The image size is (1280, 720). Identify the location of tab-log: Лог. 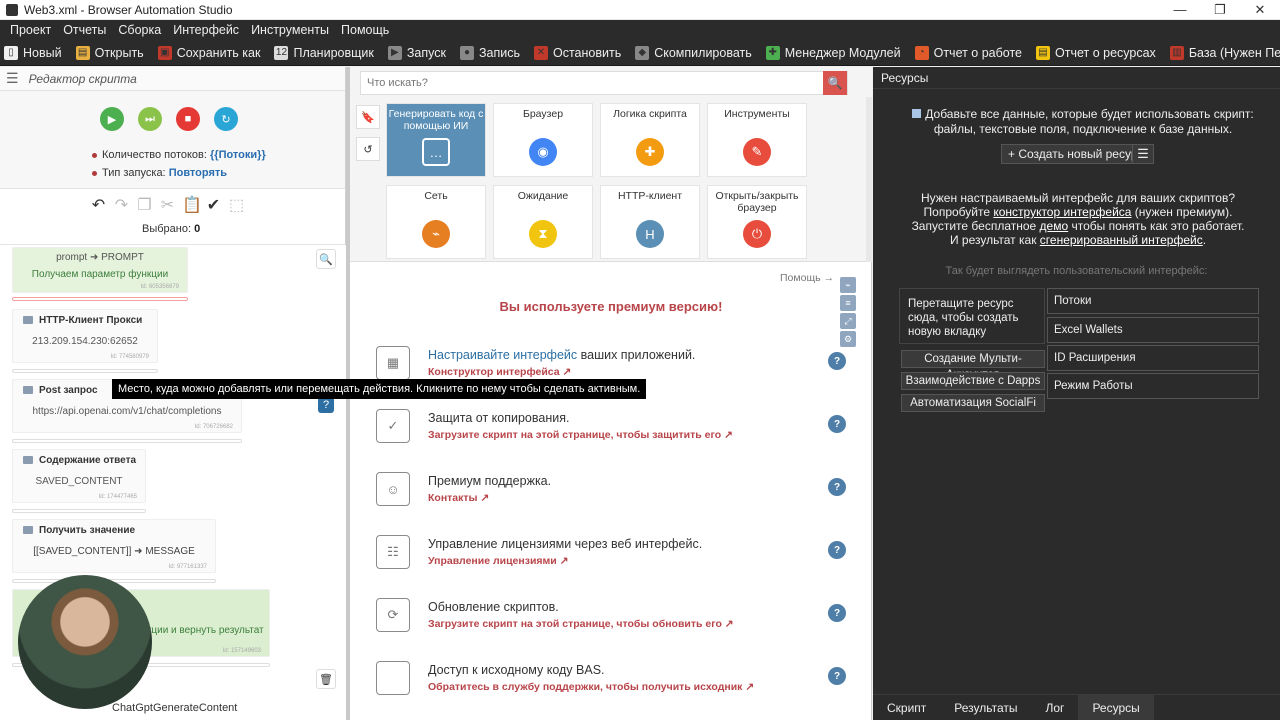
(1055, 707).